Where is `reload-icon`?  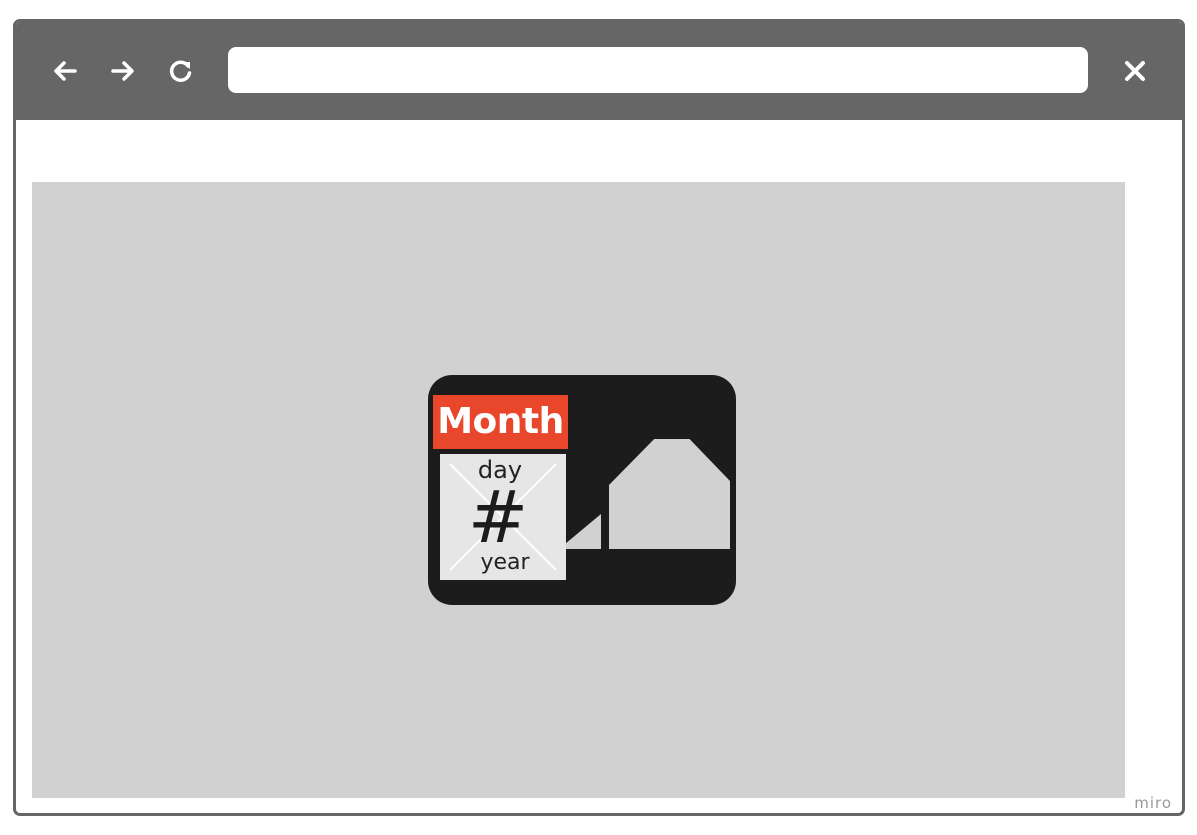
reload-icon is located at coordinates (180, 71).